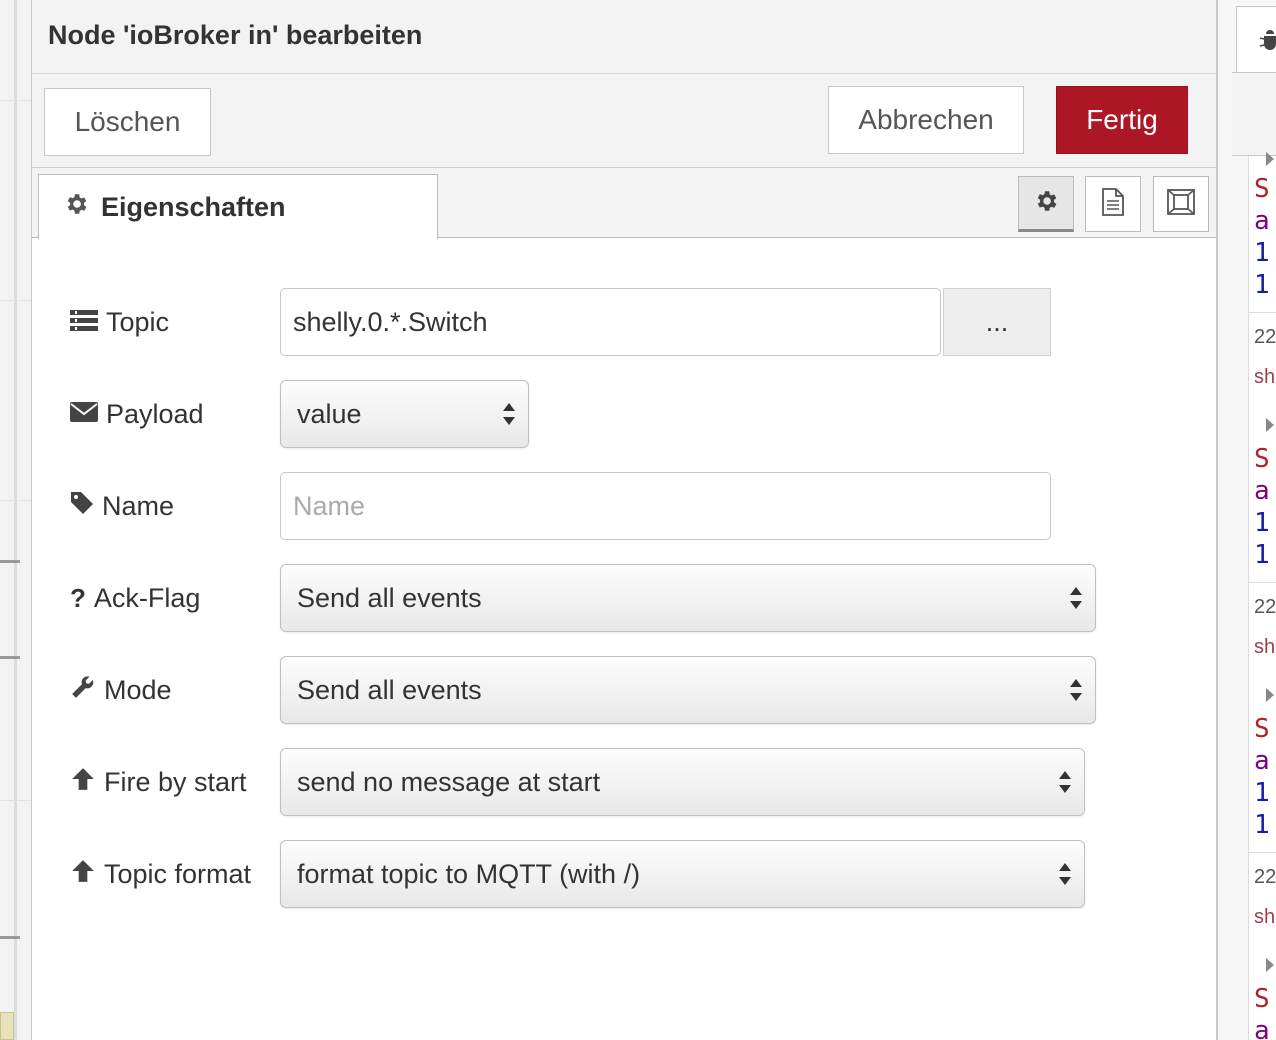 This screenshot has height=1040, width=1276. Describe the element at coordinates (926, 120) in the screenshot. I see `cancel-button: Abbrechen` at that location.